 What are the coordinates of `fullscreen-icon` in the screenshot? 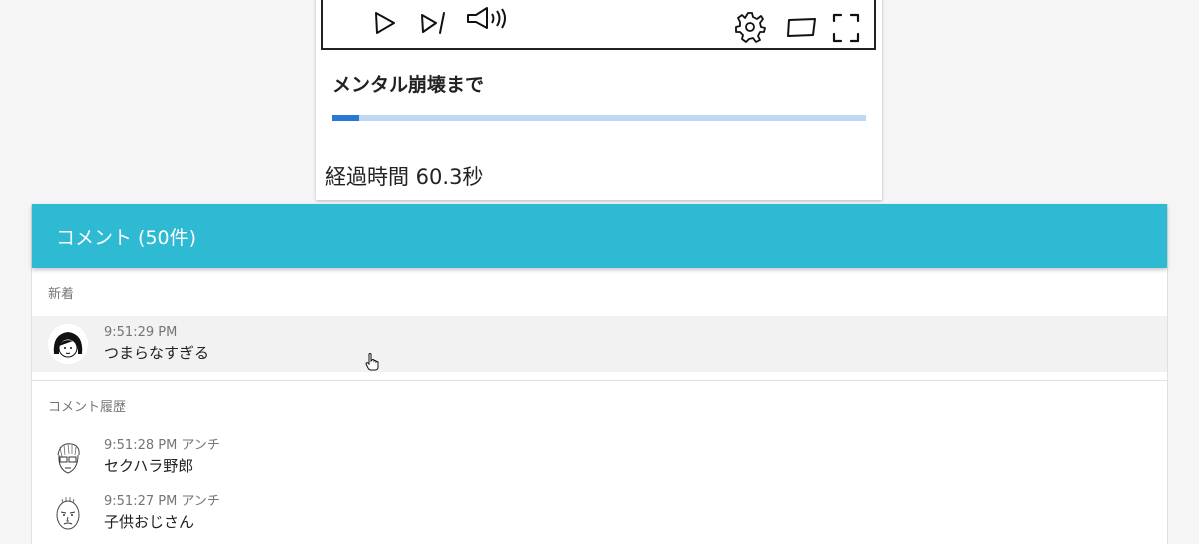 It's located at (846, 28).